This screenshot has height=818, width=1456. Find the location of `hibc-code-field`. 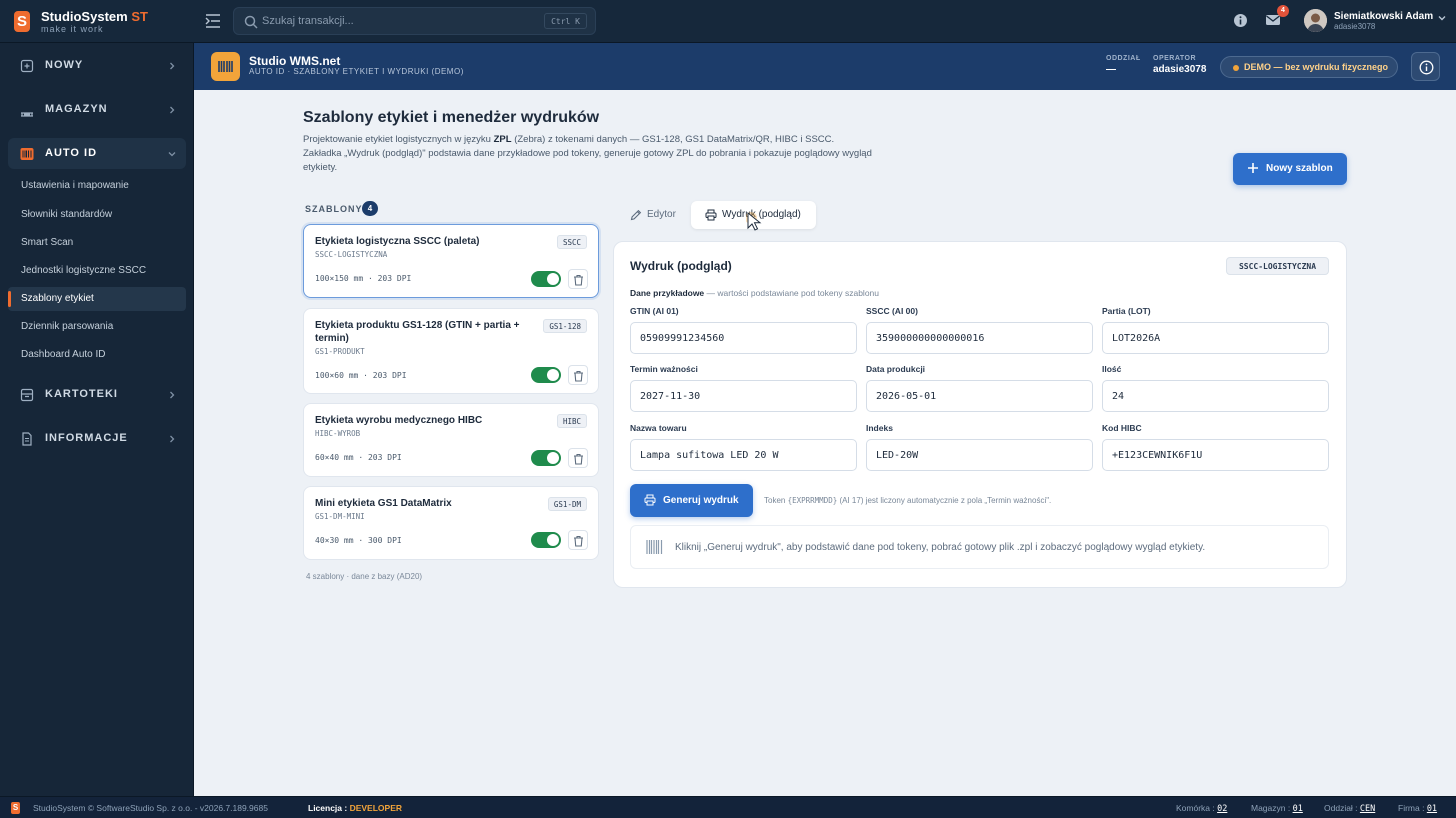

hibc-code-field is located at coordinates (1215, 455).